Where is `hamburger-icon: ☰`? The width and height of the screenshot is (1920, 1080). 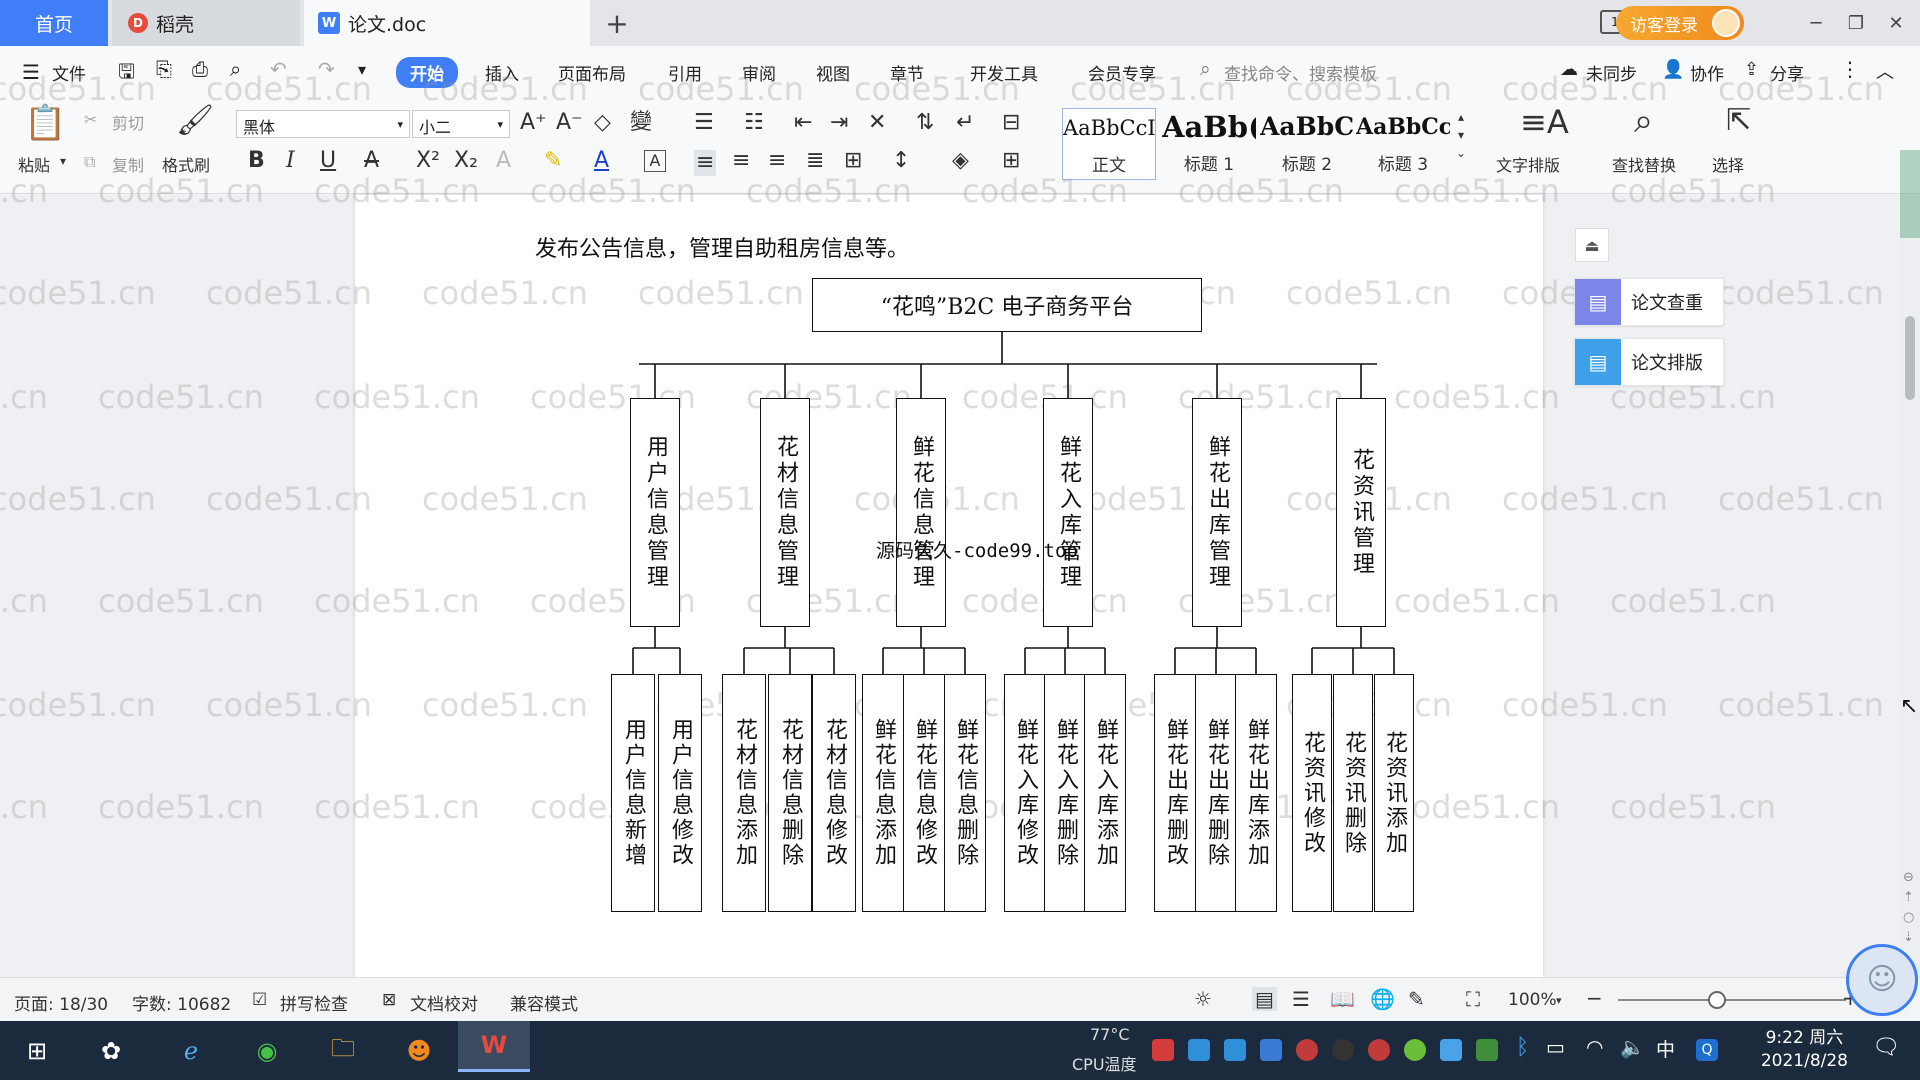 hamburger-icon: ☰ is located at coordinates (31, 72).